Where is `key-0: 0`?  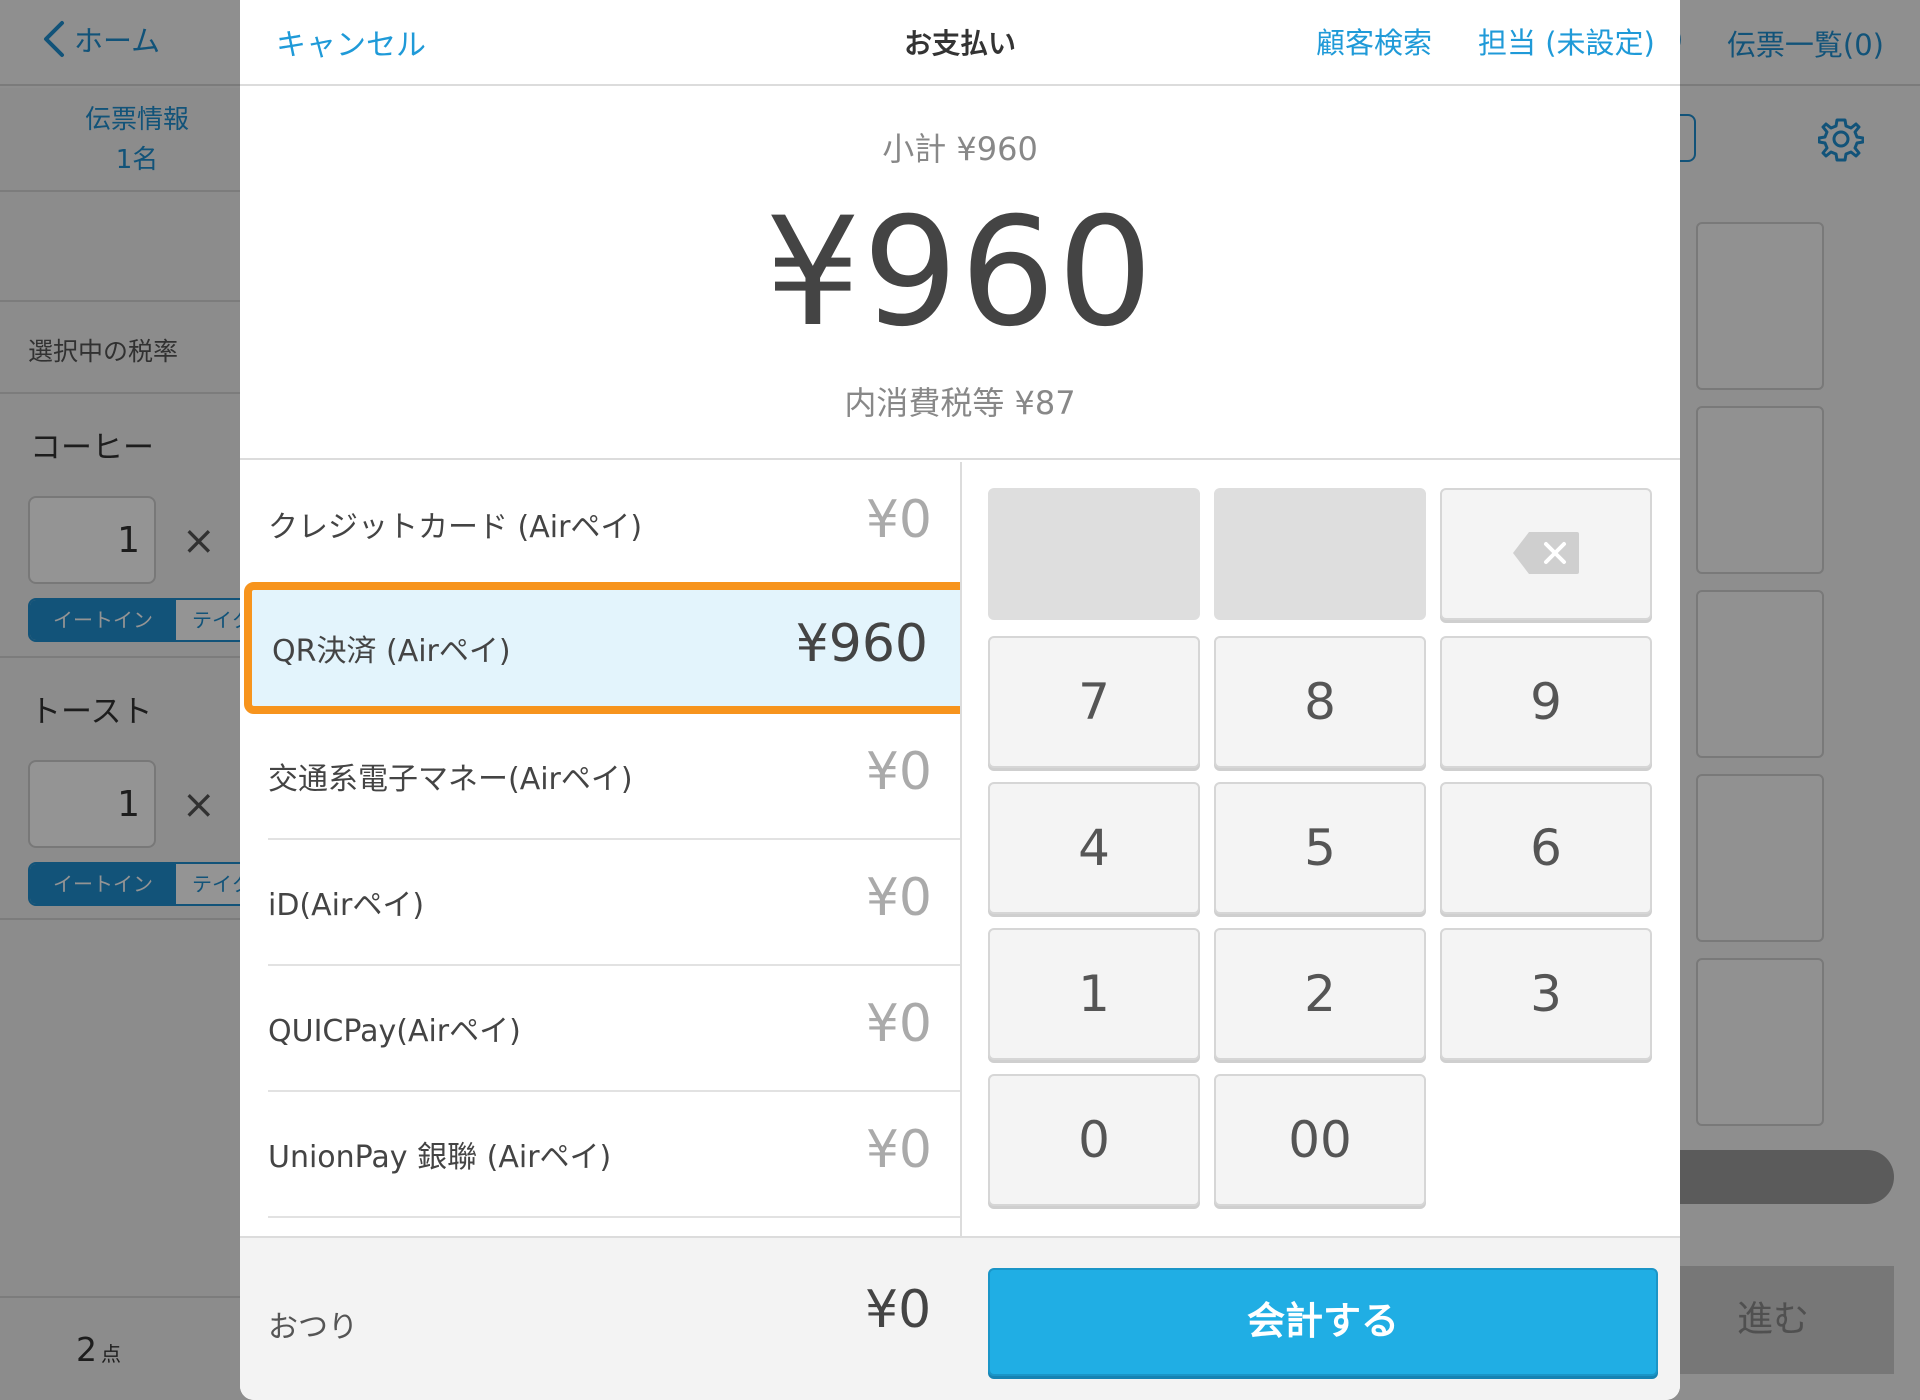 key-0: 0 is located at coordinates (1094, 1140).